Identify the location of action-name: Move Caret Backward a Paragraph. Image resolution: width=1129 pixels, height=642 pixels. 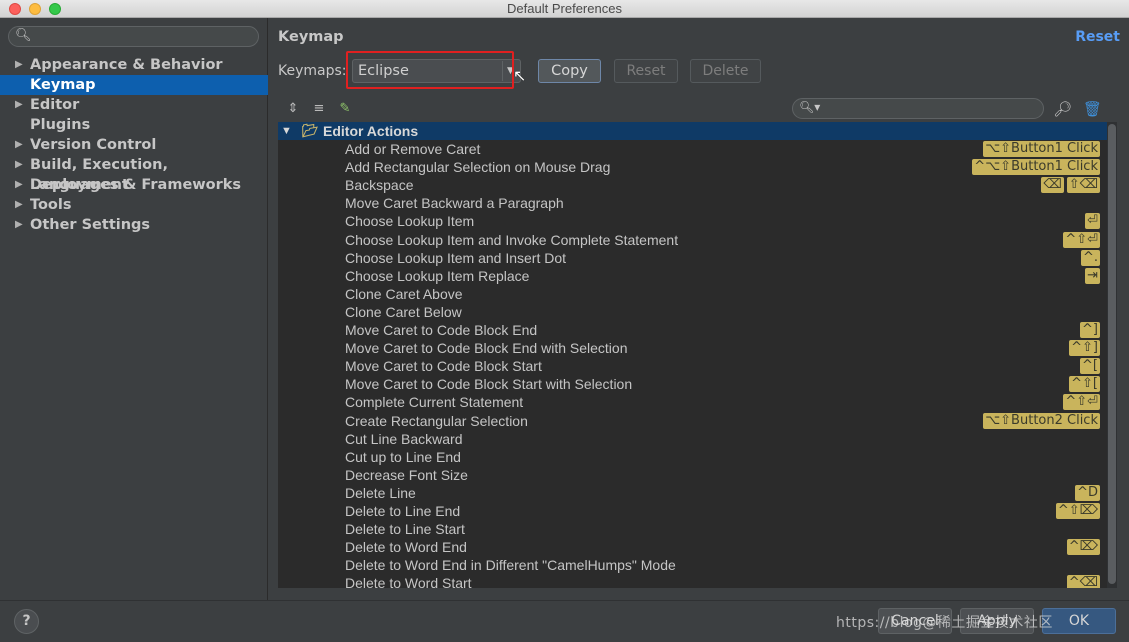
(454, 203).